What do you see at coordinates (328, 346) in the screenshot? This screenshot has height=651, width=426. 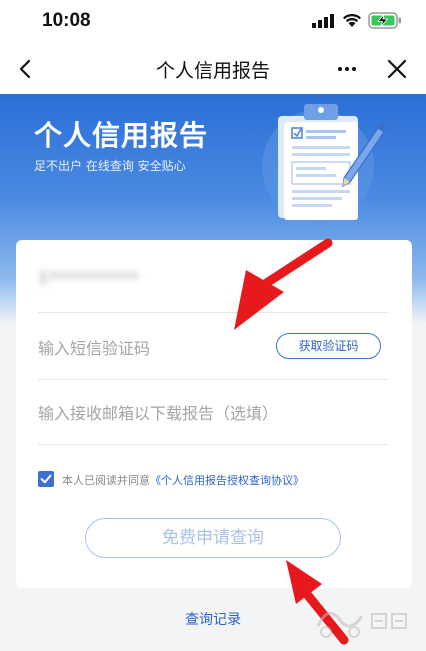 I see `get-code-button: 获取验证码` at bounding box center [328, 346].